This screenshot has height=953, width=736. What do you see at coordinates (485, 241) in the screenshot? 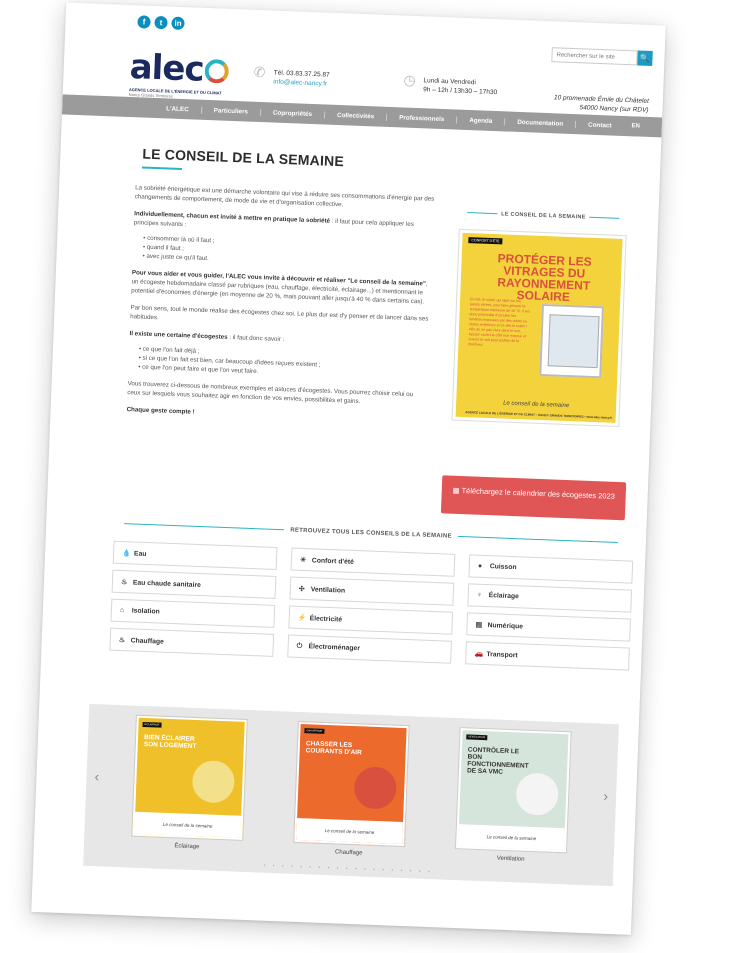
I see `poster-badge: CONFORT D'ÉTÉ` at bounding box center [485, 241].